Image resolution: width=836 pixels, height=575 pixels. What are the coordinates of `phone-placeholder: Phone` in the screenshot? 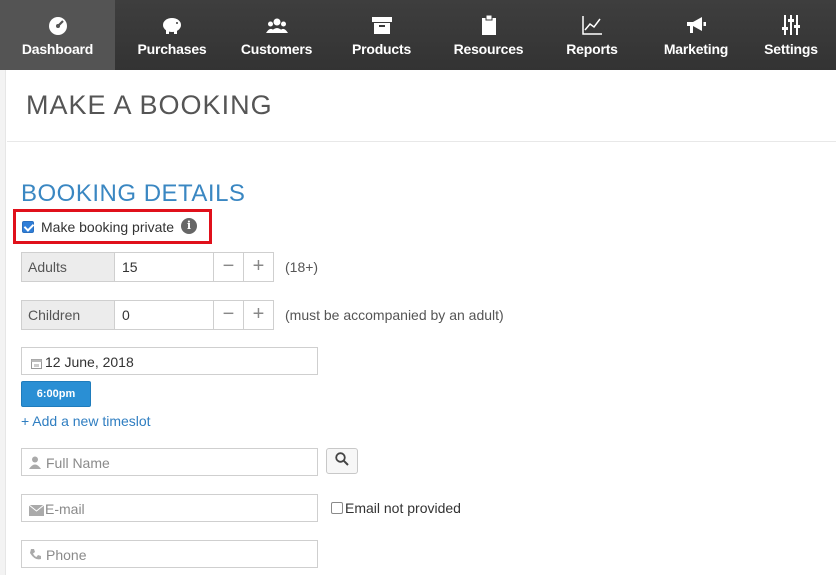 It's located at (66, 555).